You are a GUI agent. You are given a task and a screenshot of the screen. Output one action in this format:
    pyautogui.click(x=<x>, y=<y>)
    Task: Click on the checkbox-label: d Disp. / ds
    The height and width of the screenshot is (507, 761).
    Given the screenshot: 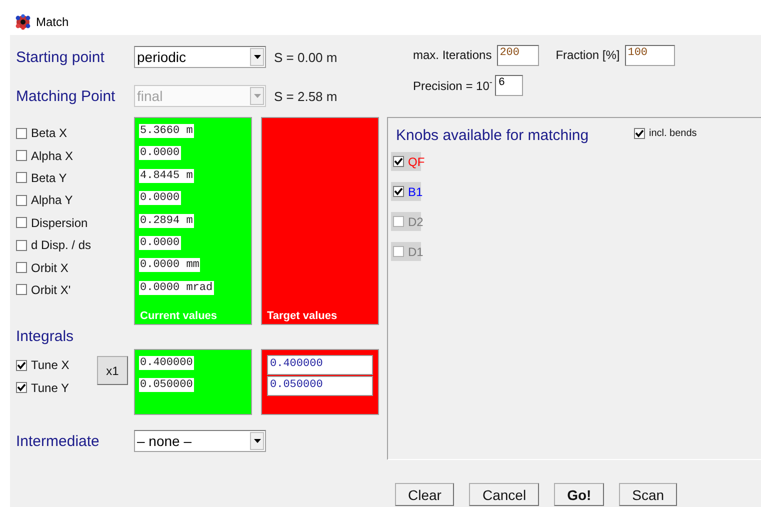 What is the action you would take?
    pyautogui.click(x=61, y=245)
    